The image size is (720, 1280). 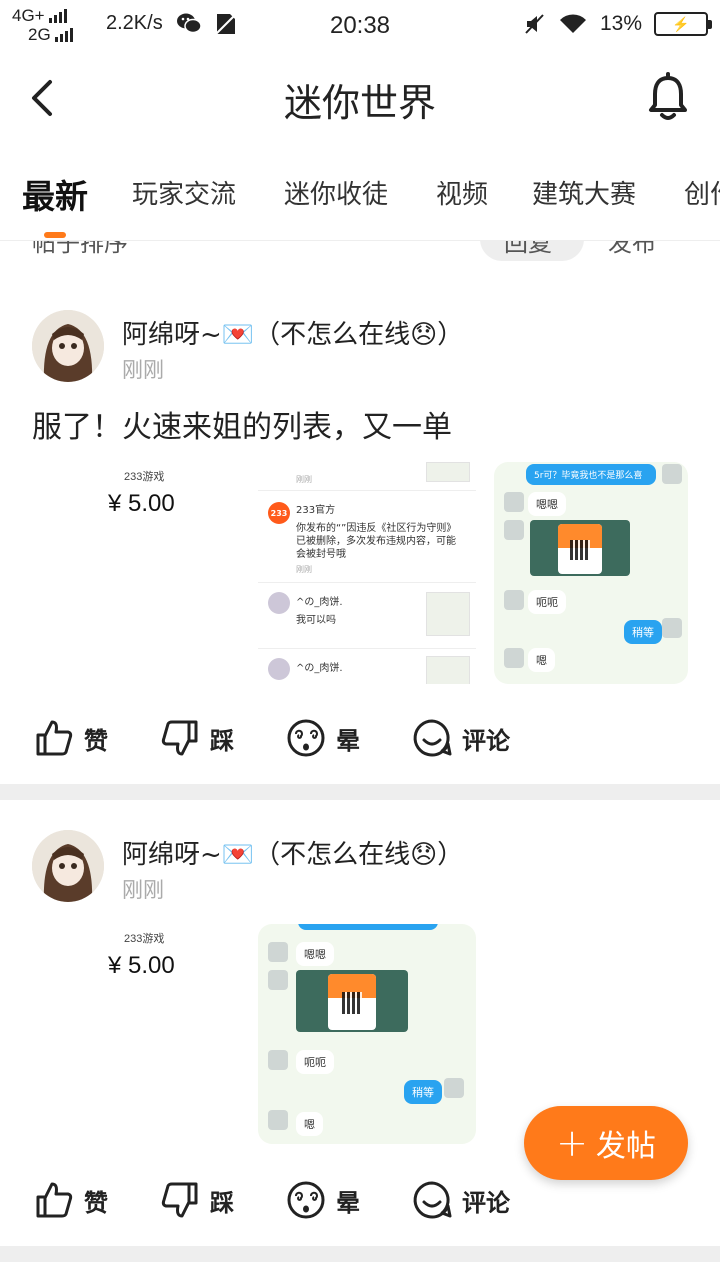 I want to click on app-header: 迷你世界, so click(x=360, y=98).